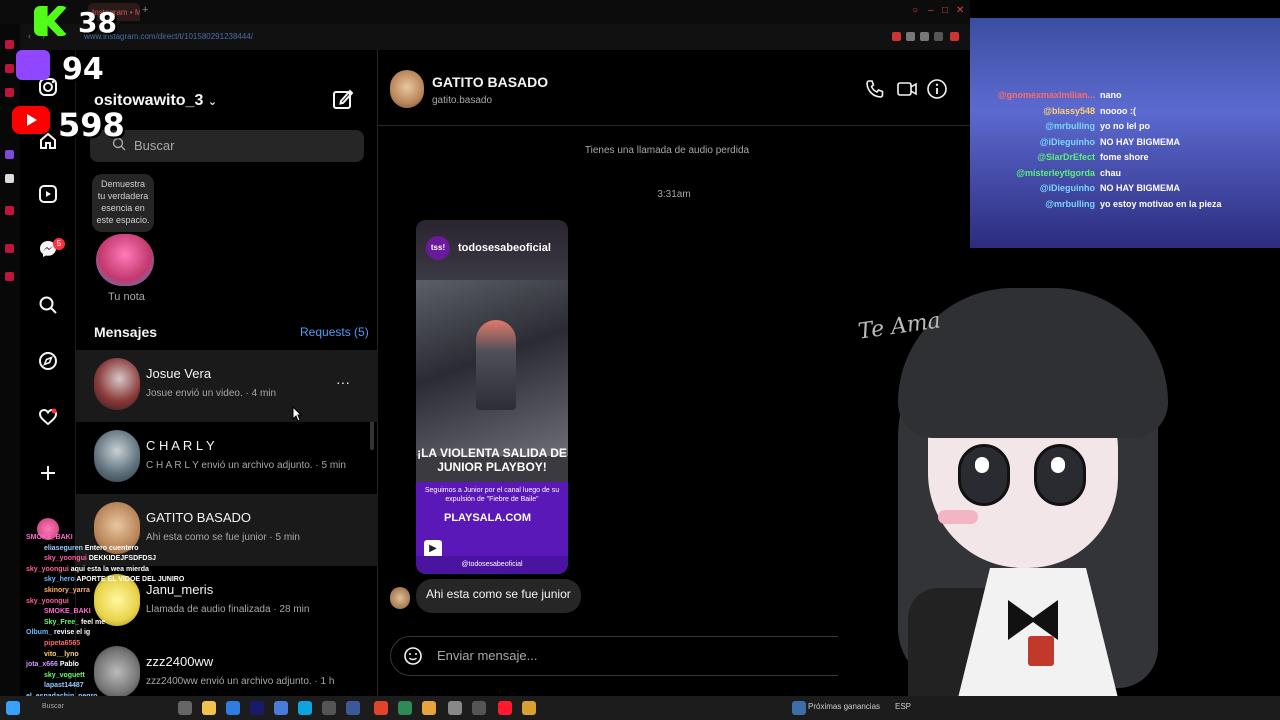  I want to click on minimize-button: –, so click(931, 10).